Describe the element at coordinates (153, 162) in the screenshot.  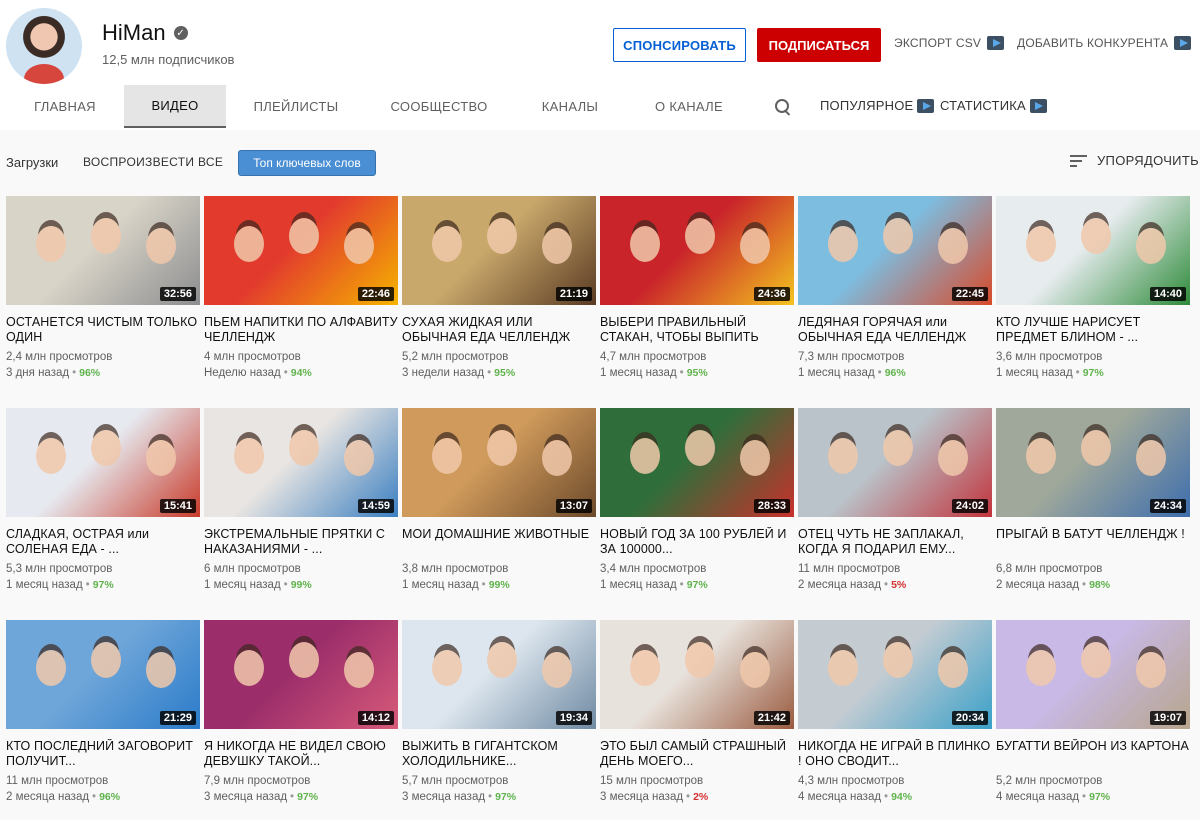
I see `play-all-button: ВОСПРОИЗВЕСТИ ВСЕ` at that location.